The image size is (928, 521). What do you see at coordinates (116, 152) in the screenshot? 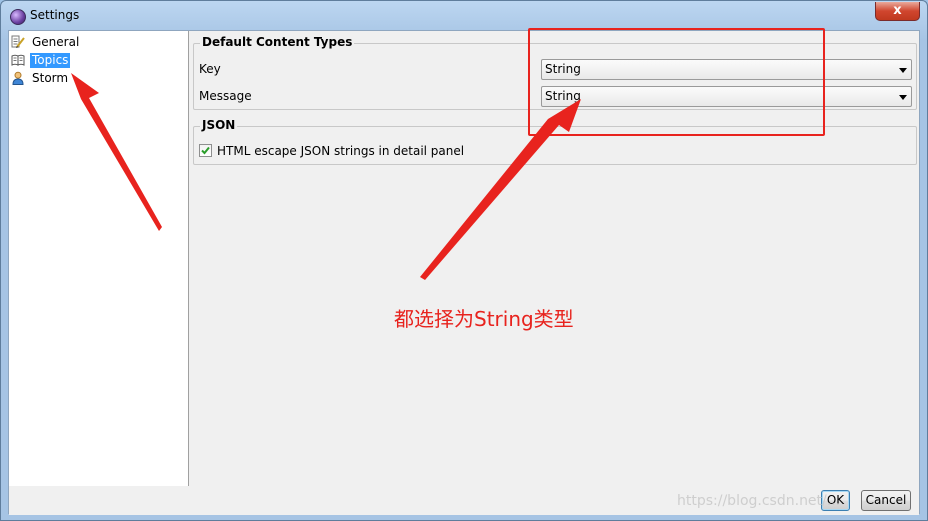
I see `arrow-to-topics-icon` at bounding box center [116, 152].